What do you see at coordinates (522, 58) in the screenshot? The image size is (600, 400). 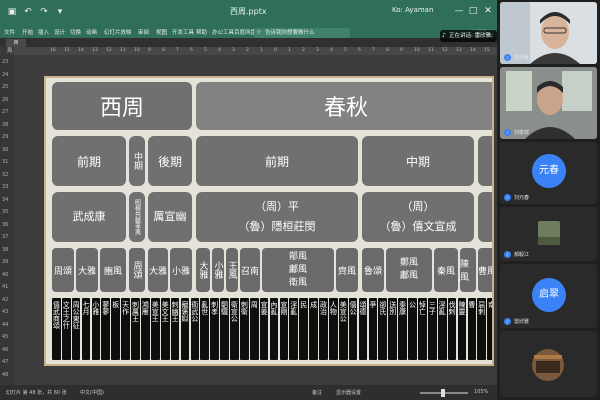 I see `participant-name: 雷欣雅` at bounding box center [522, 58].